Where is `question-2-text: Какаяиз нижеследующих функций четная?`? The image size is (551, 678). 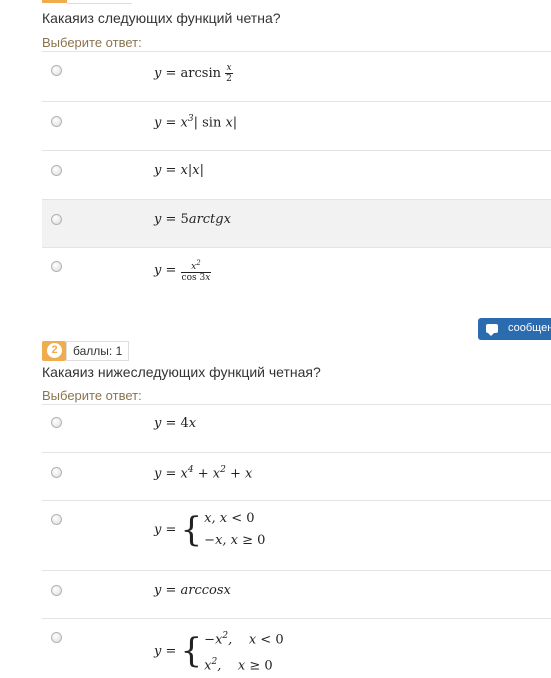
question-2-text: Какаяиз нижеследующих функций четная? is located at coordinates (181, 372).